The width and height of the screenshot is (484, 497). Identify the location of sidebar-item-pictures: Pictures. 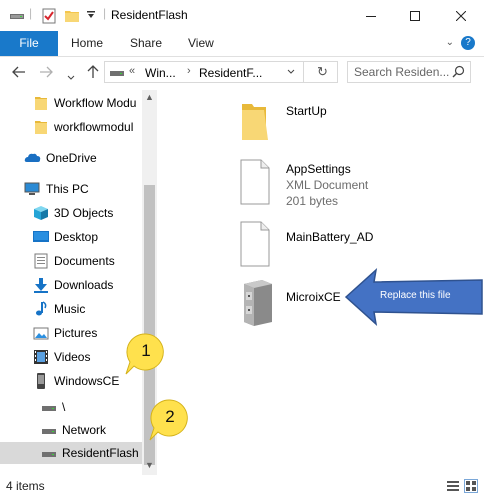
(70, 333).